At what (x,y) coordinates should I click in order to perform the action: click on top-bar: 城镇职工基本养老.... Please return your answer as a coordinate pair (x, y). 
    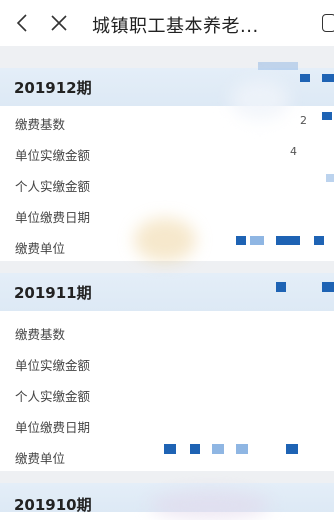
    Looking at the image, I should click on (167, 23).